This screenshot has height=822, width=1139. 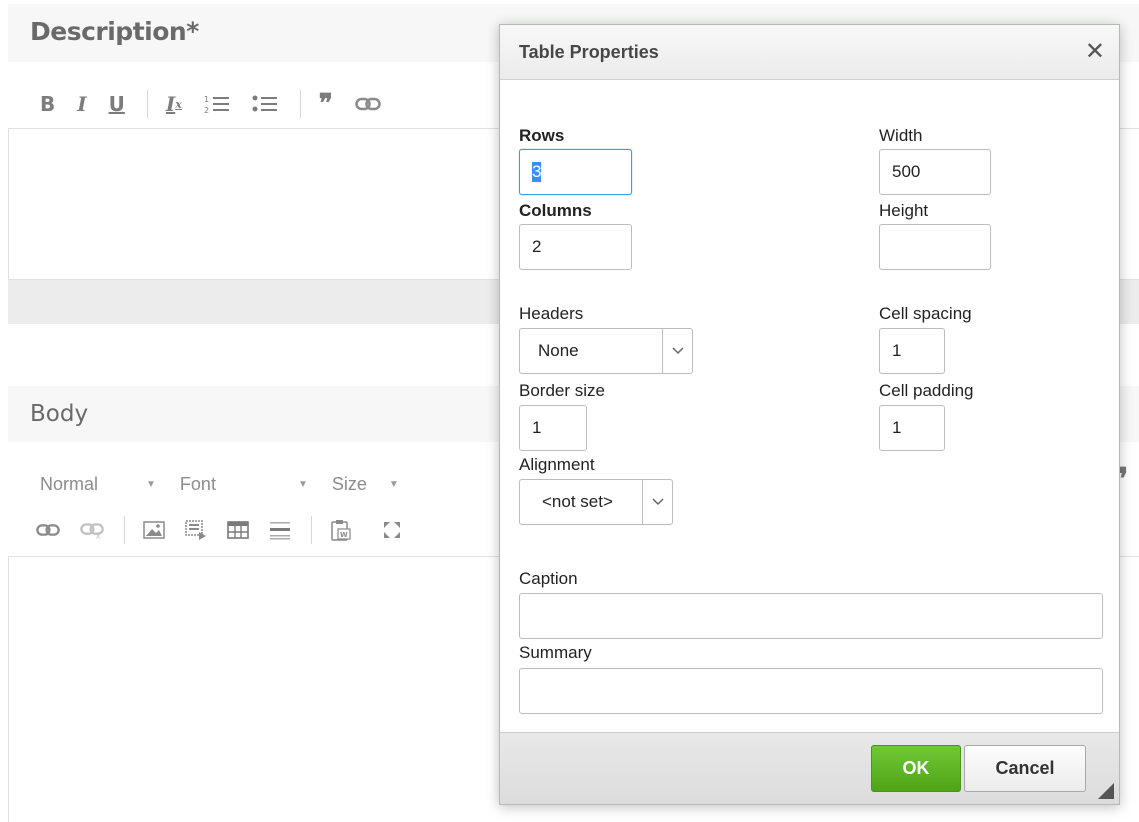 What do you see at coordinates (238, 530) in the screenshot?
I see `table-icon` at bounding box center [238, 530].